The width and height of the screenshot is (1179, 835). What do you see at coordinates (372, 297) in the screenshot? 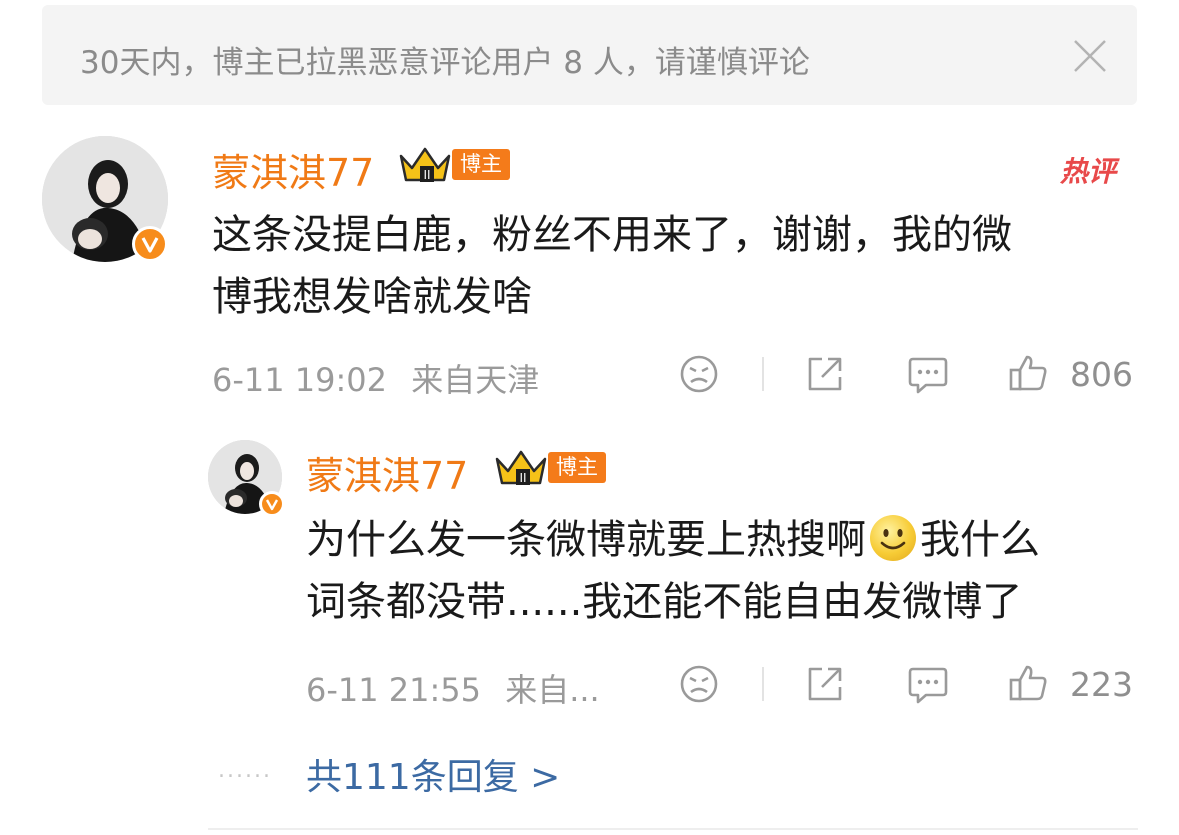
I see `comment-text-line2: 博我想发啥就发啥` at bounding box center [372, 297].